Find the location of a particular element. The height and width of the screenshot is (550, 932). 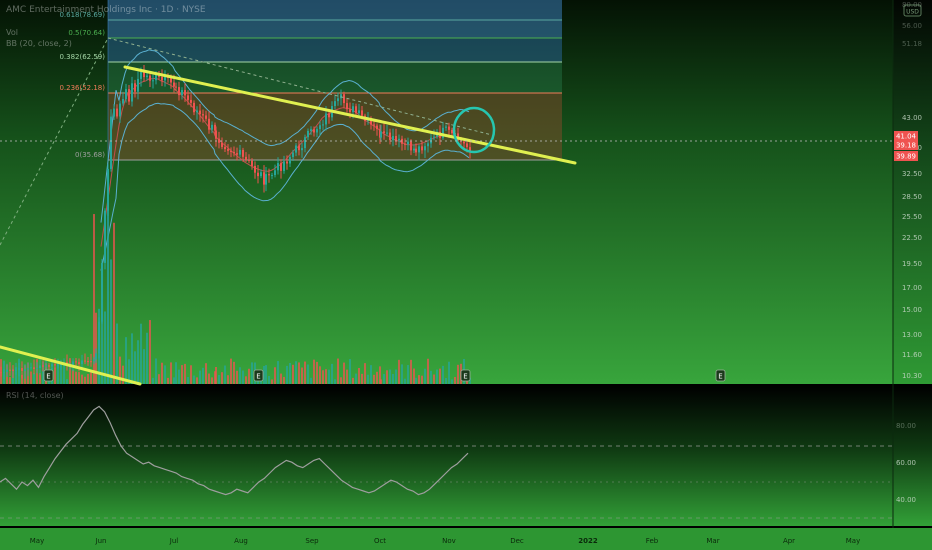

bb-legend: BB (20, close, 2) is located at coordinates (39, 43).